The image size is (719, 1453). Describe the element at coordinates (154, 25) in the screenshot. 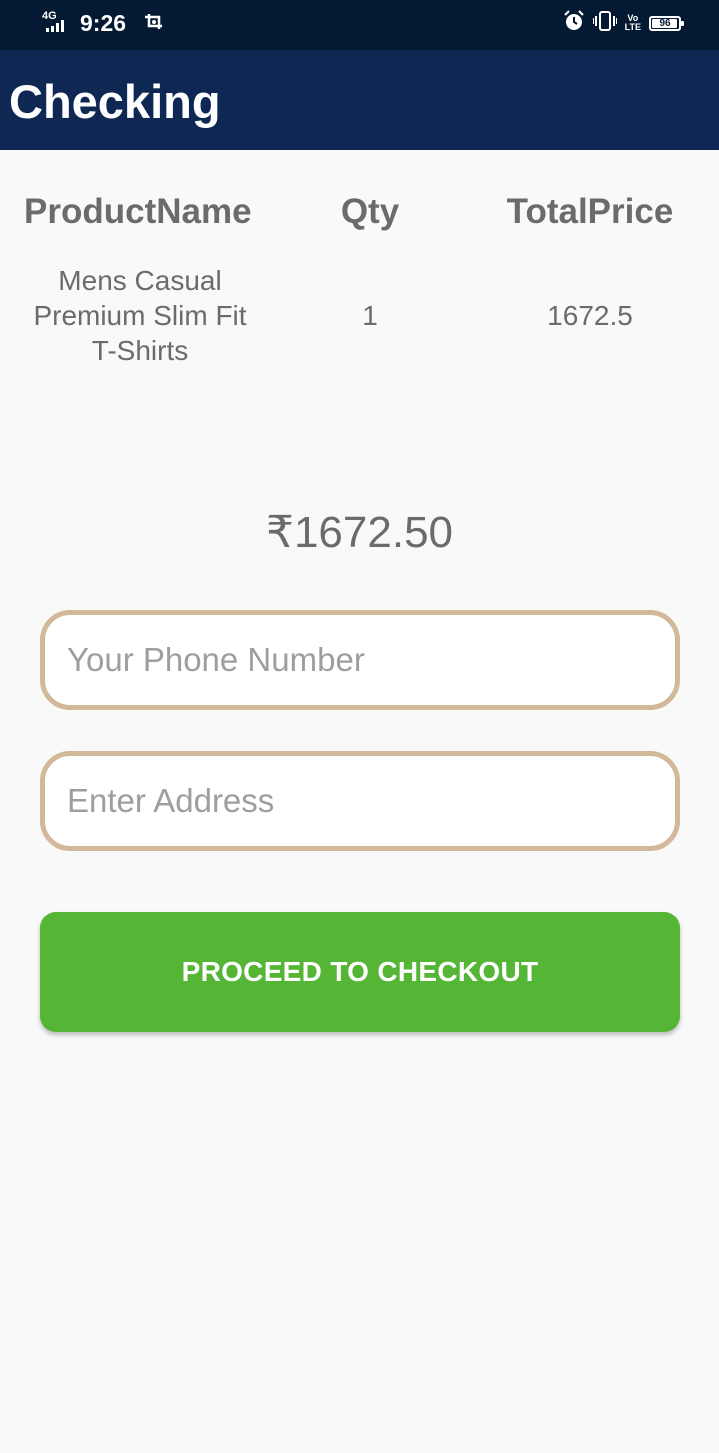

I see `screenshot-icon` at that location.